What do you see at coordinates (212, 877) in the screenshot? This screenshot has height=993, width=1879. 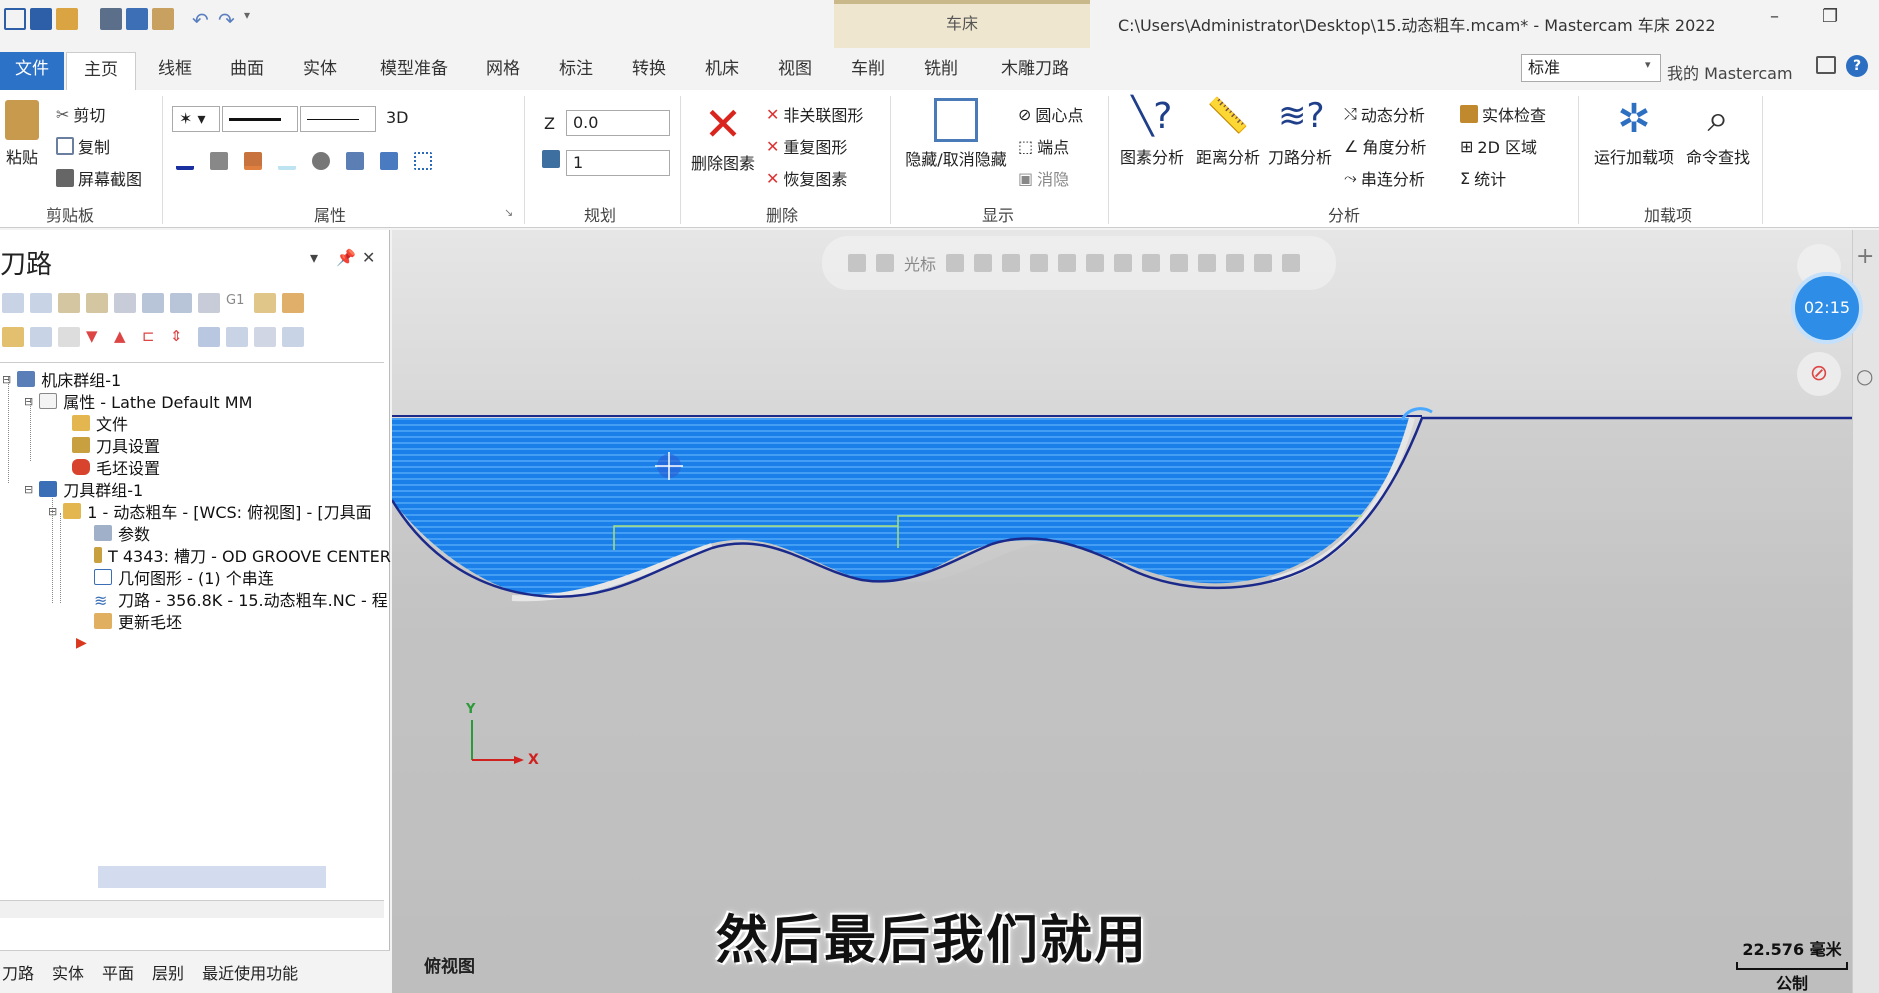 I see `insert-position-marker` at bounding box center [212, 877].